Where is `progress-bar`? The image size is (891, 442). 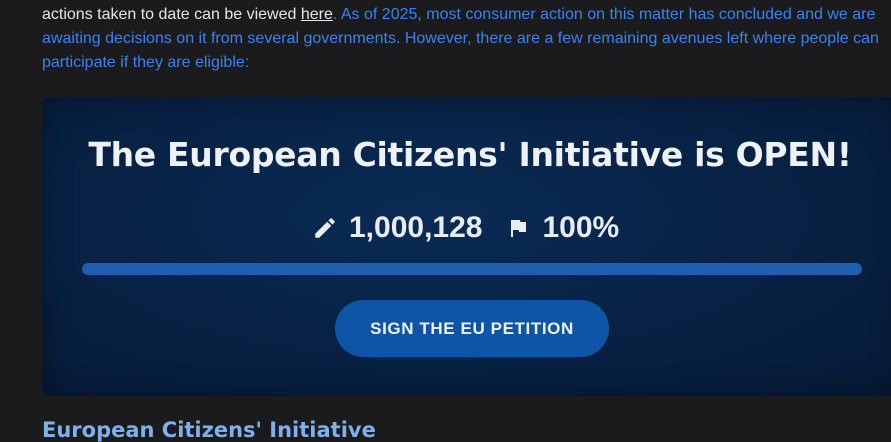
progress-bar is located at coordinates (472, 269).